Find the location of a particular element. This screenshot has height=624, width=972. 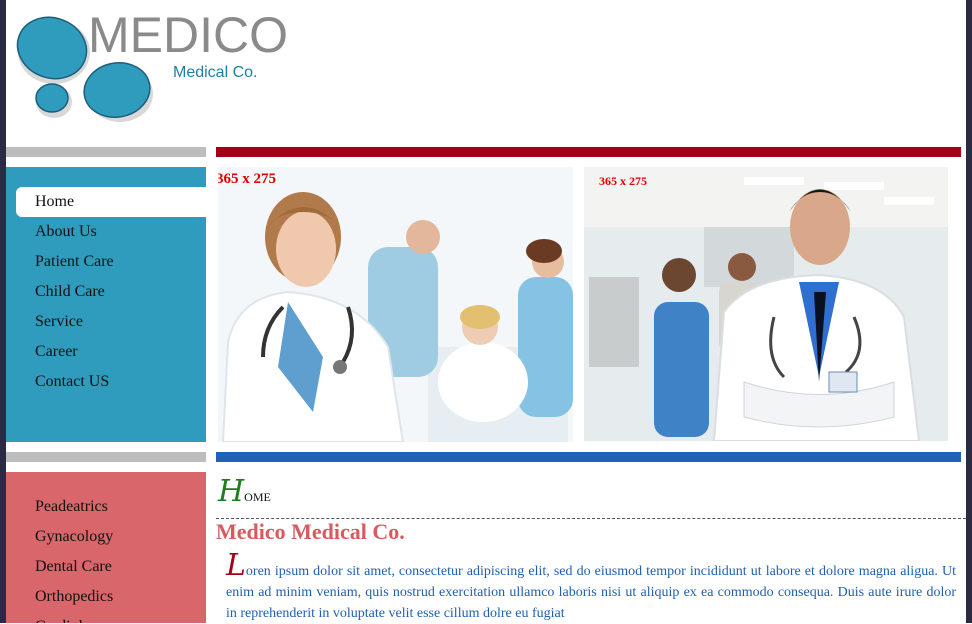

content-top-divider is located at coordinates (588, 457).